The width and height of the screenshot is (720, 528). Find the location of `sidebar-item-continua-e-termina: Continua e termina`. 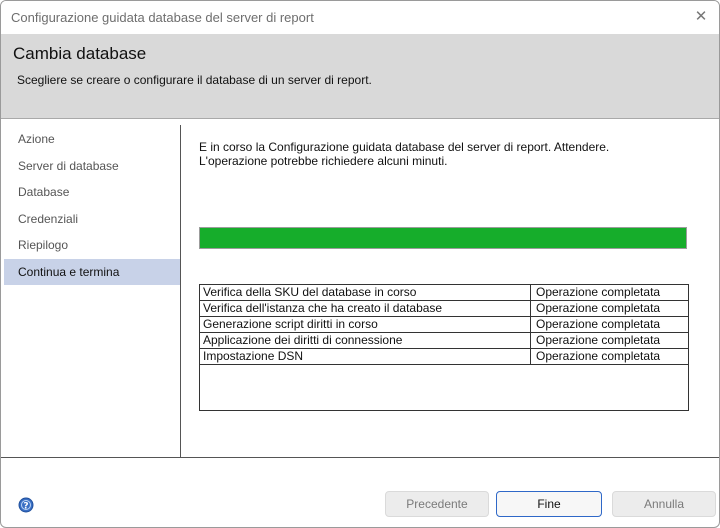

sidebar-item-continua-e-termina: Continua e termina is located at coordinates (92, 272).